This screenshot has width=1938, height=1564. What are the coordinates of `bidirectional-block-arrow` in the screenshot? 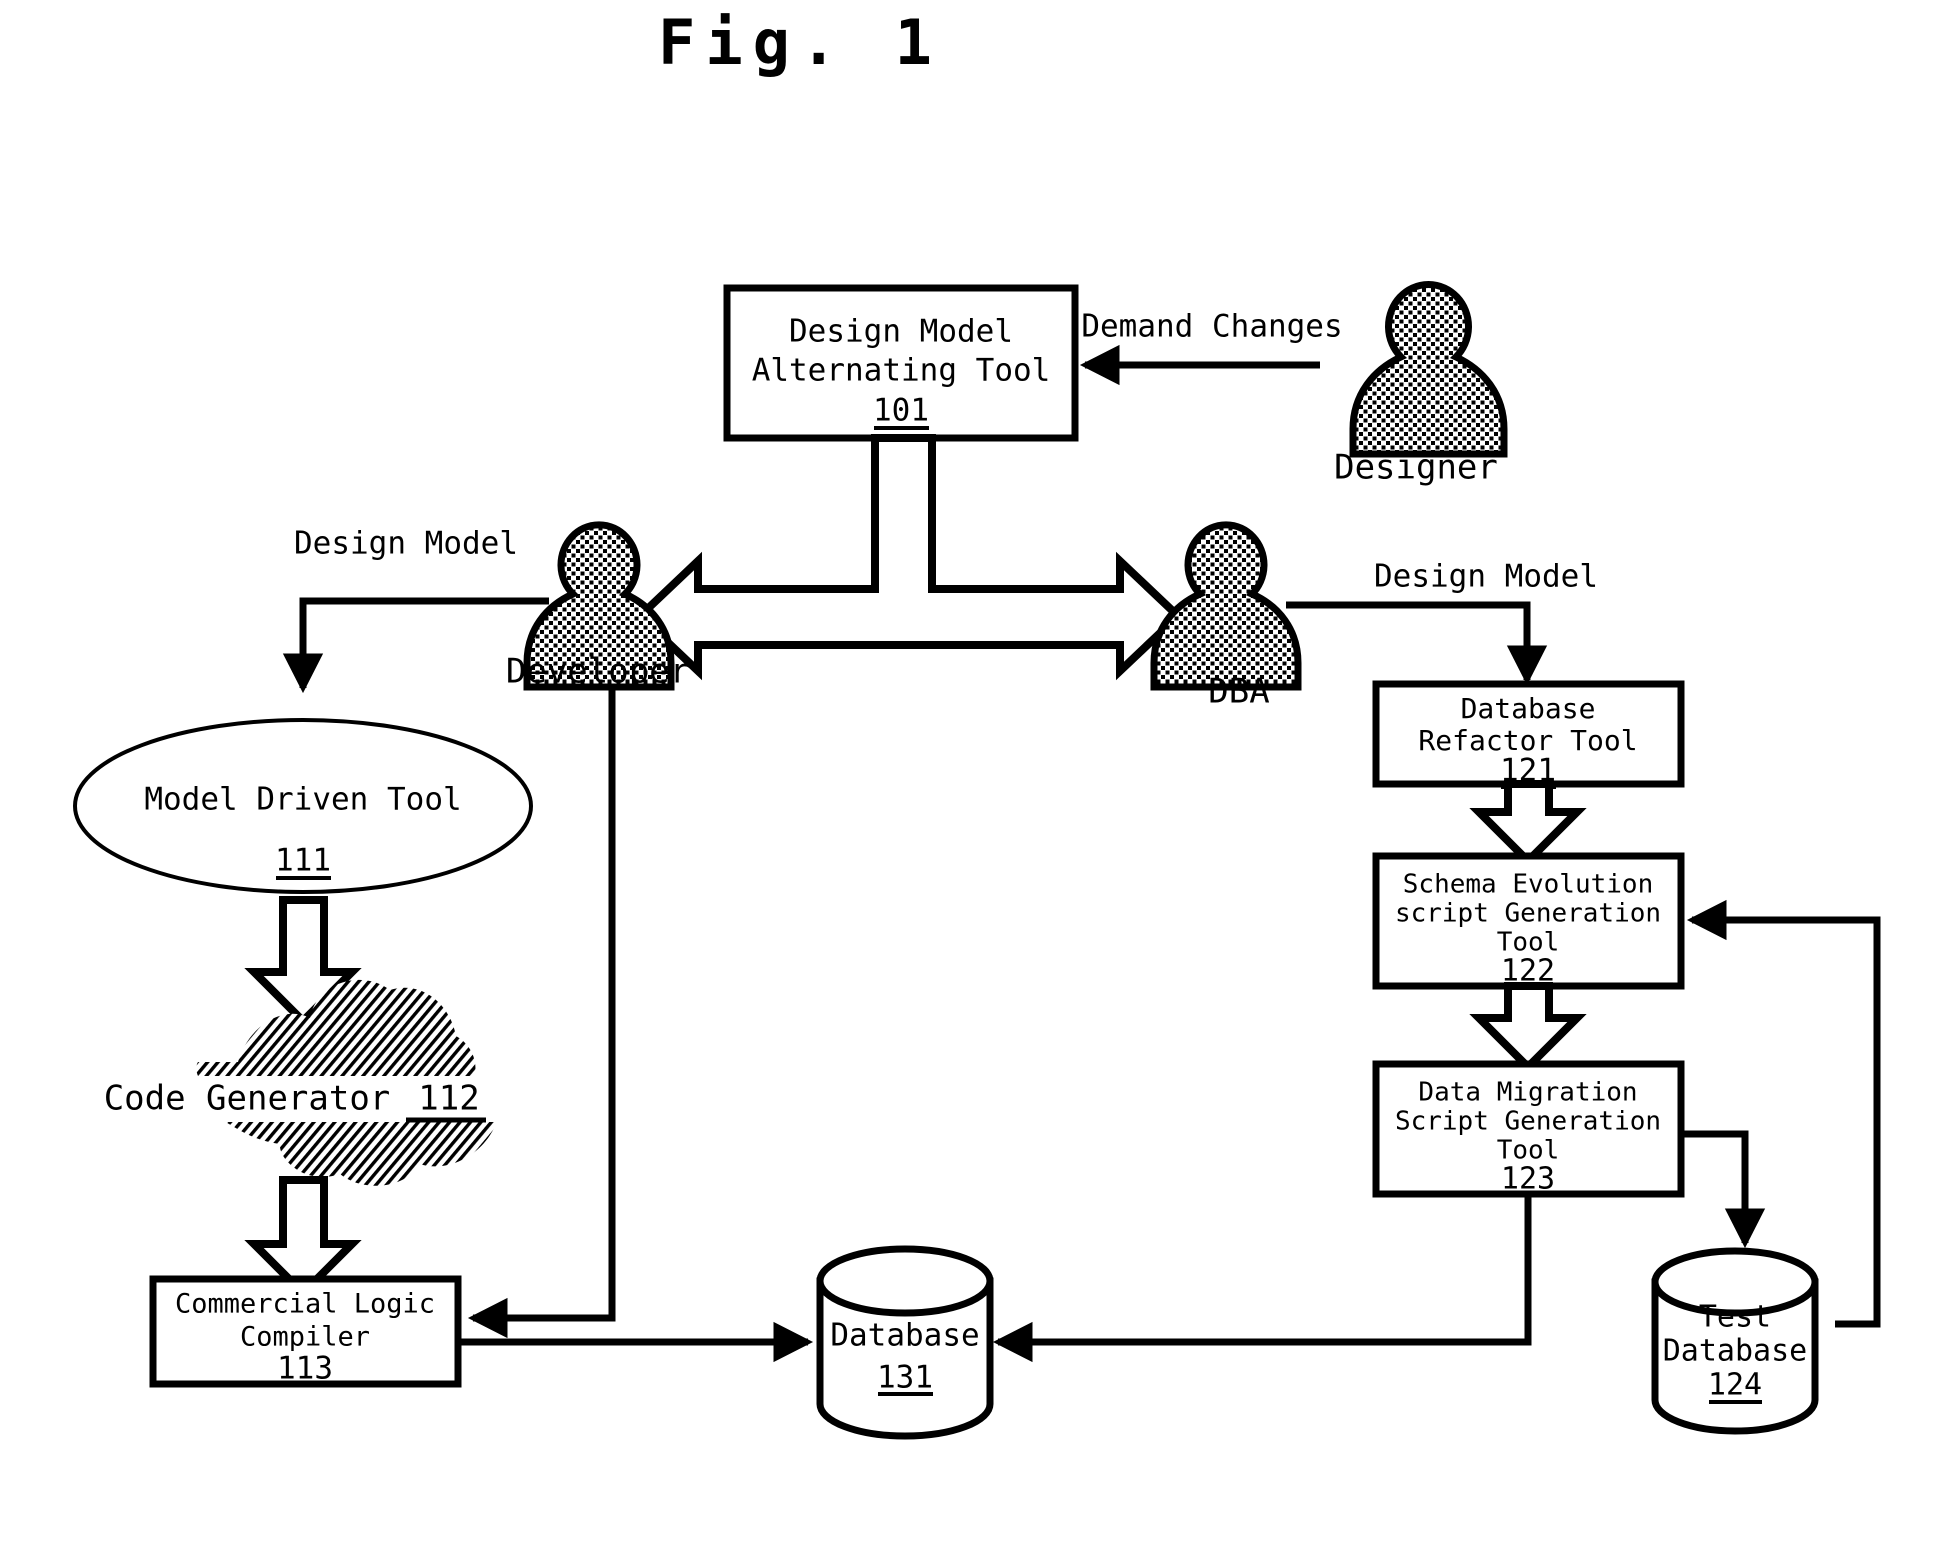 It's located at (909, 557).